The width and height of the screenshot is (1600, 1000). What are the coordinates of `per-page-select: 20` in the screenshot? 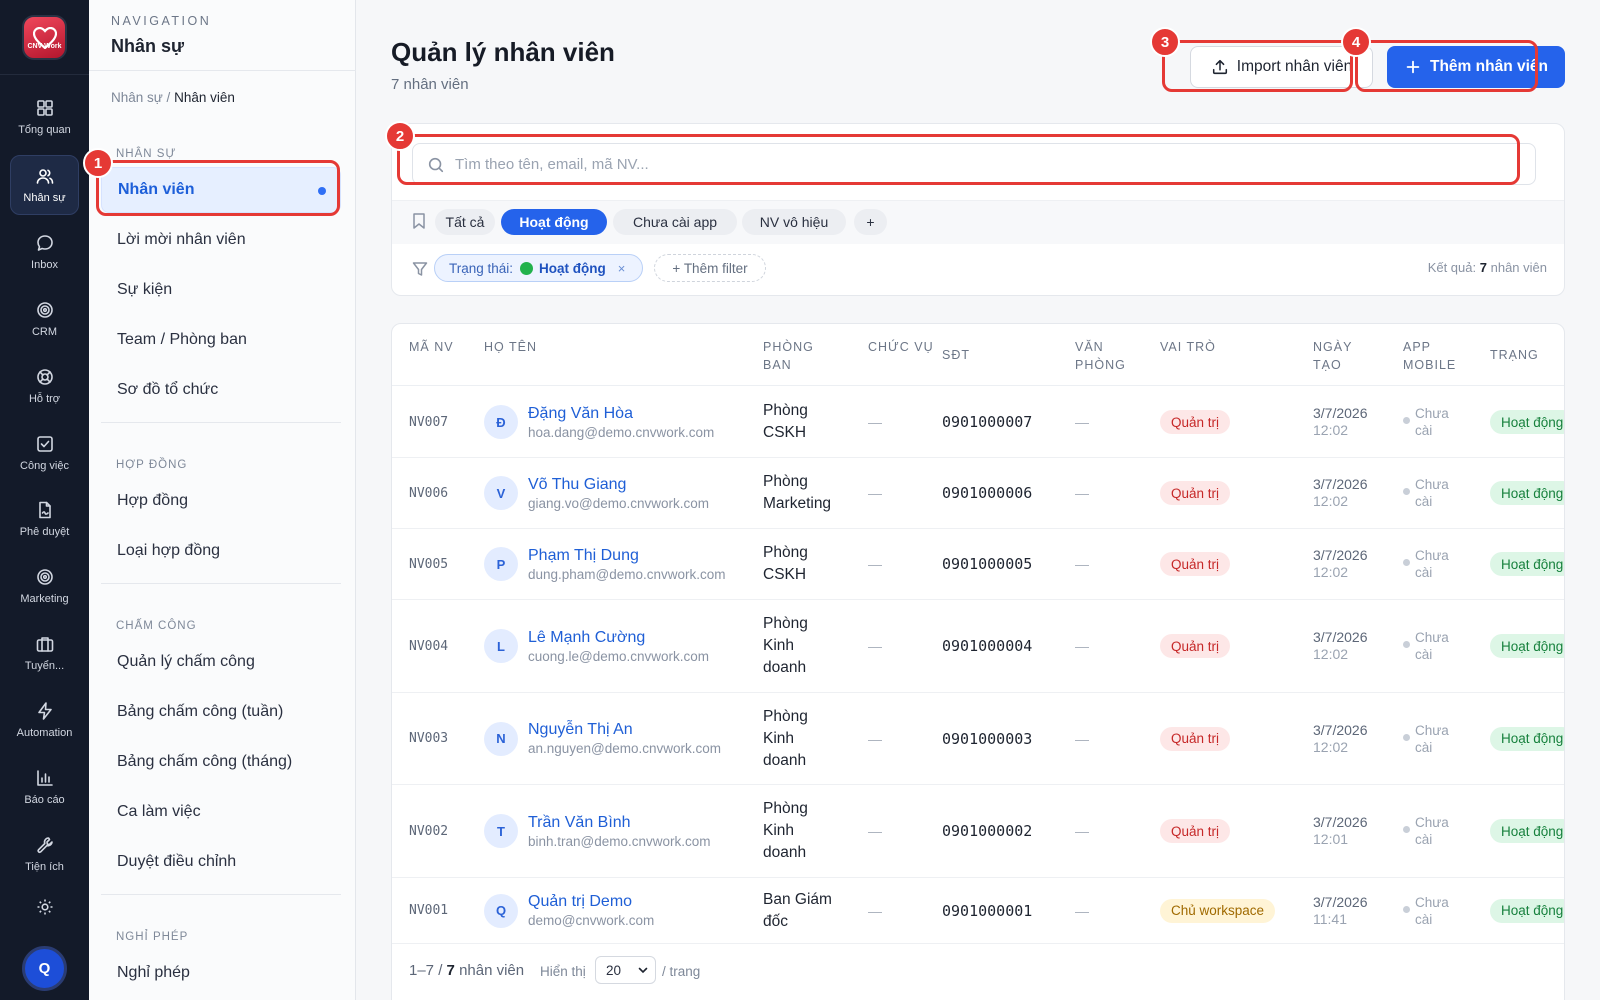 It's located at (625, 970).